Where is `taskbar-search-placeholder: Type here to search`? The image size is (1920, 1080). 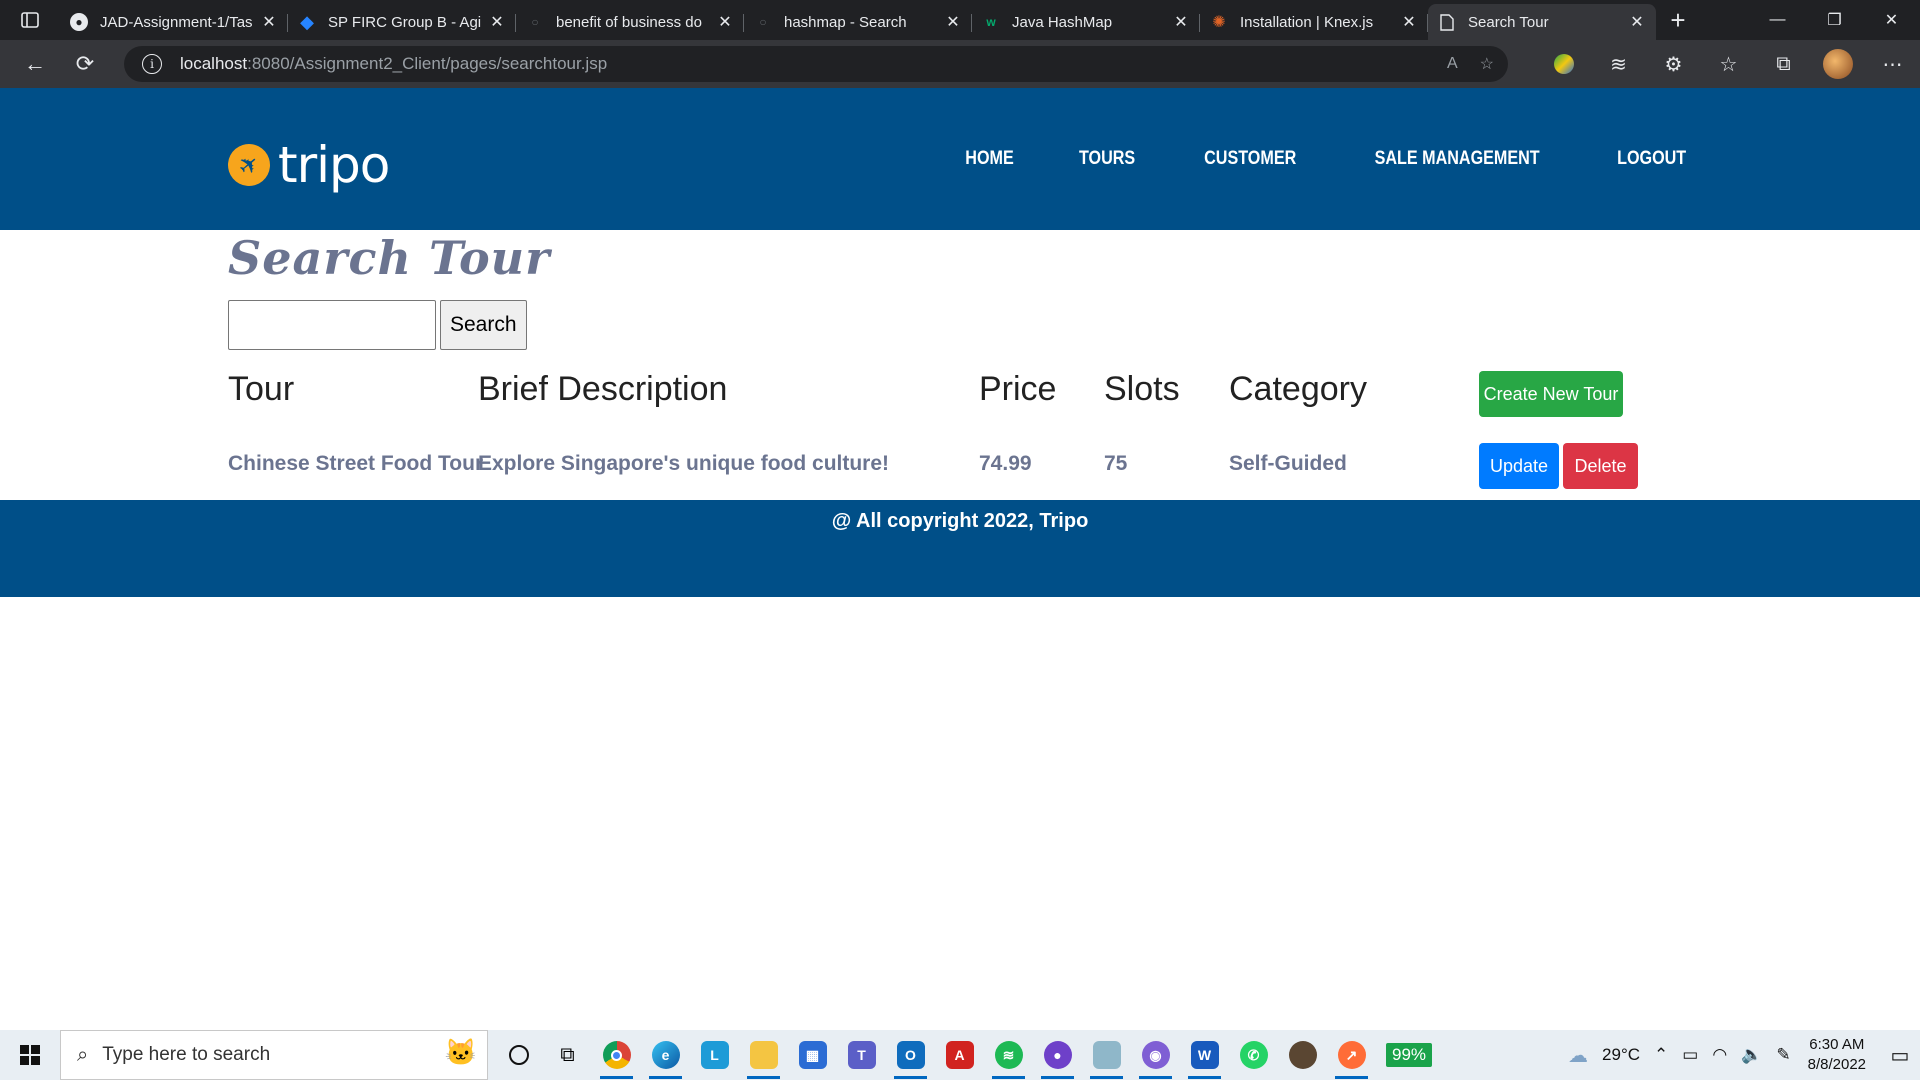
taskbar-search-placeholder: Type here to search is located at coordinates (186, 1054).